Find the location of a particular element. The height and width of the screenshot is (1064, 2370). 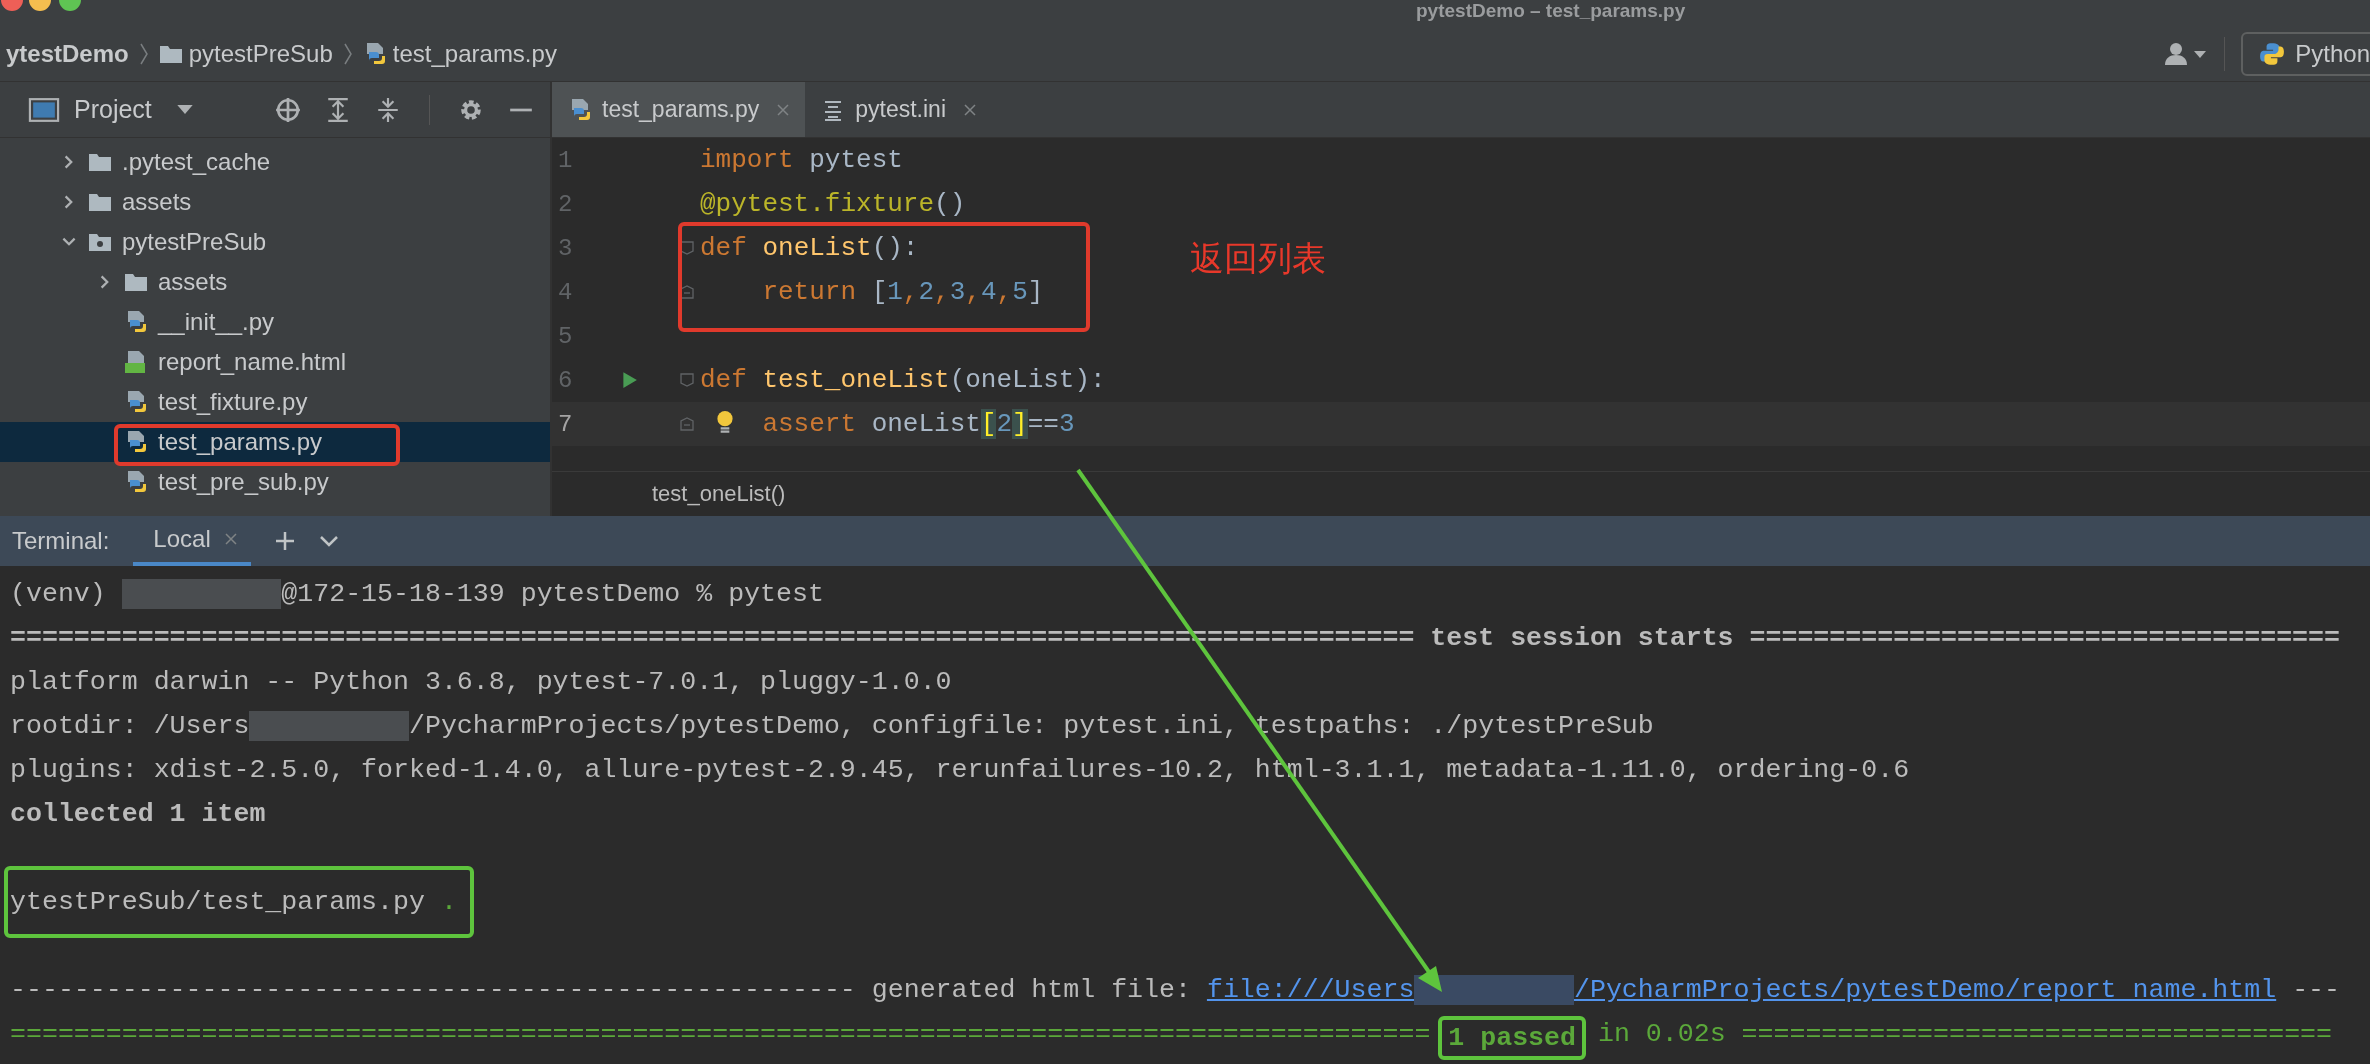

code-line: assert oneList[2]==3 is located at coordinates (918, 424).